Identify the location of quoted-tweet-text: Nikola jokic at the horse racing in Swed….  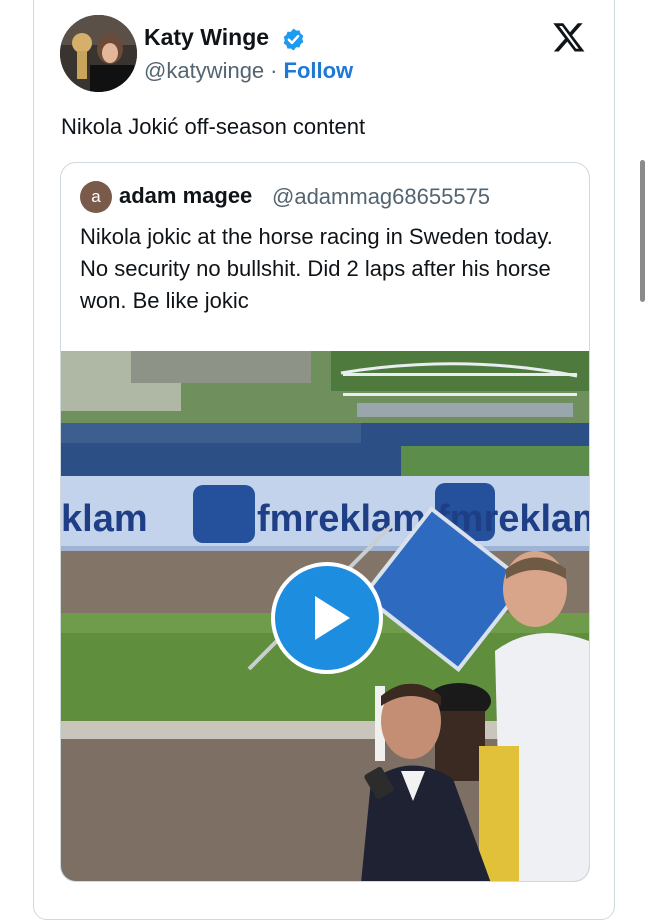
(316, 268).